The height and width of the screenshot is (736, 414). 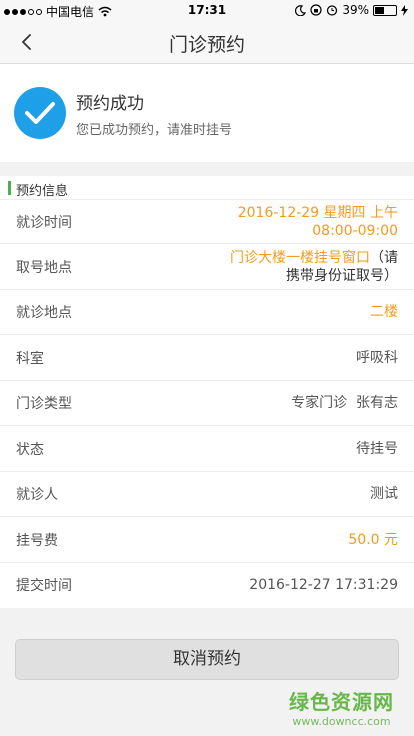 I want to click on section-header: 预约信息, so click(x=207, y=188).